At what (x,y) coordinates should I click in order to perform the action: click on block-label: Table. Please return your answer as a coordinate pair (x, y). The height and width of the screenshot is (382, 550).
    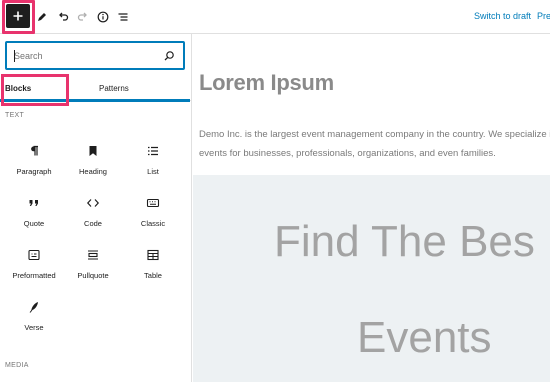
    Looking at the image, I should click on (153, 275).